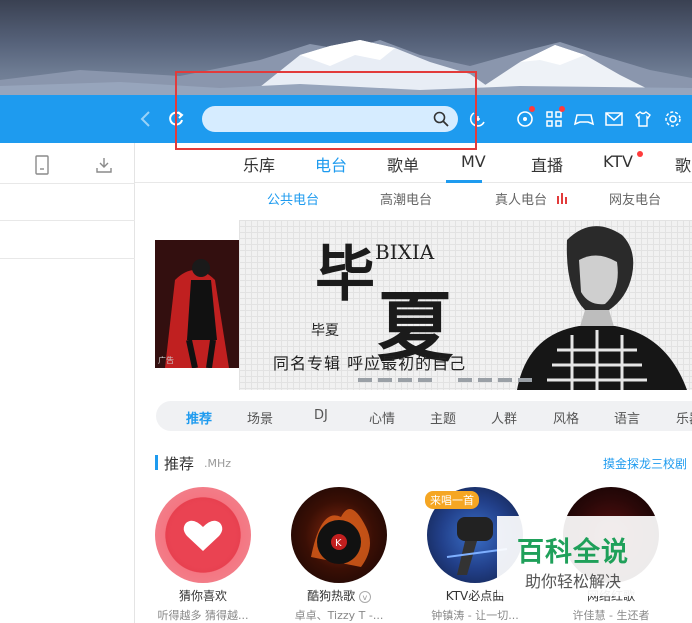 The image size is (692, 623). Describe the element at coordinates (443, 417) in the screenshot. I see `category-theme: 主题` at that location.